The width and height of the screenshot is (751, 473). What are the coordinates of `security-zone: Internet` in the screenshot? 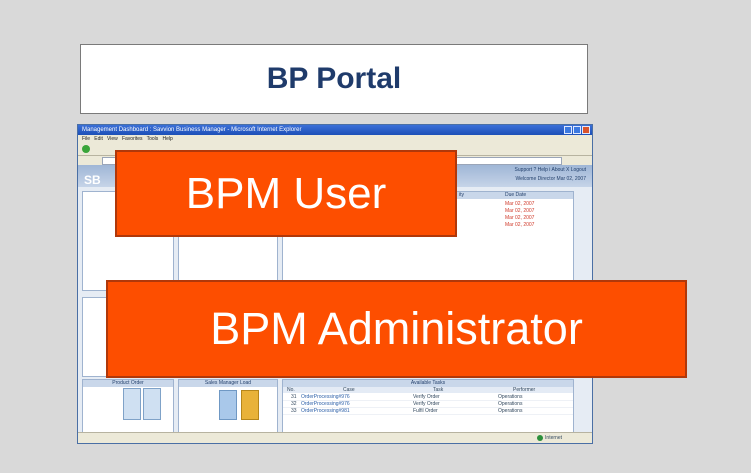 It's located at (549, 438).